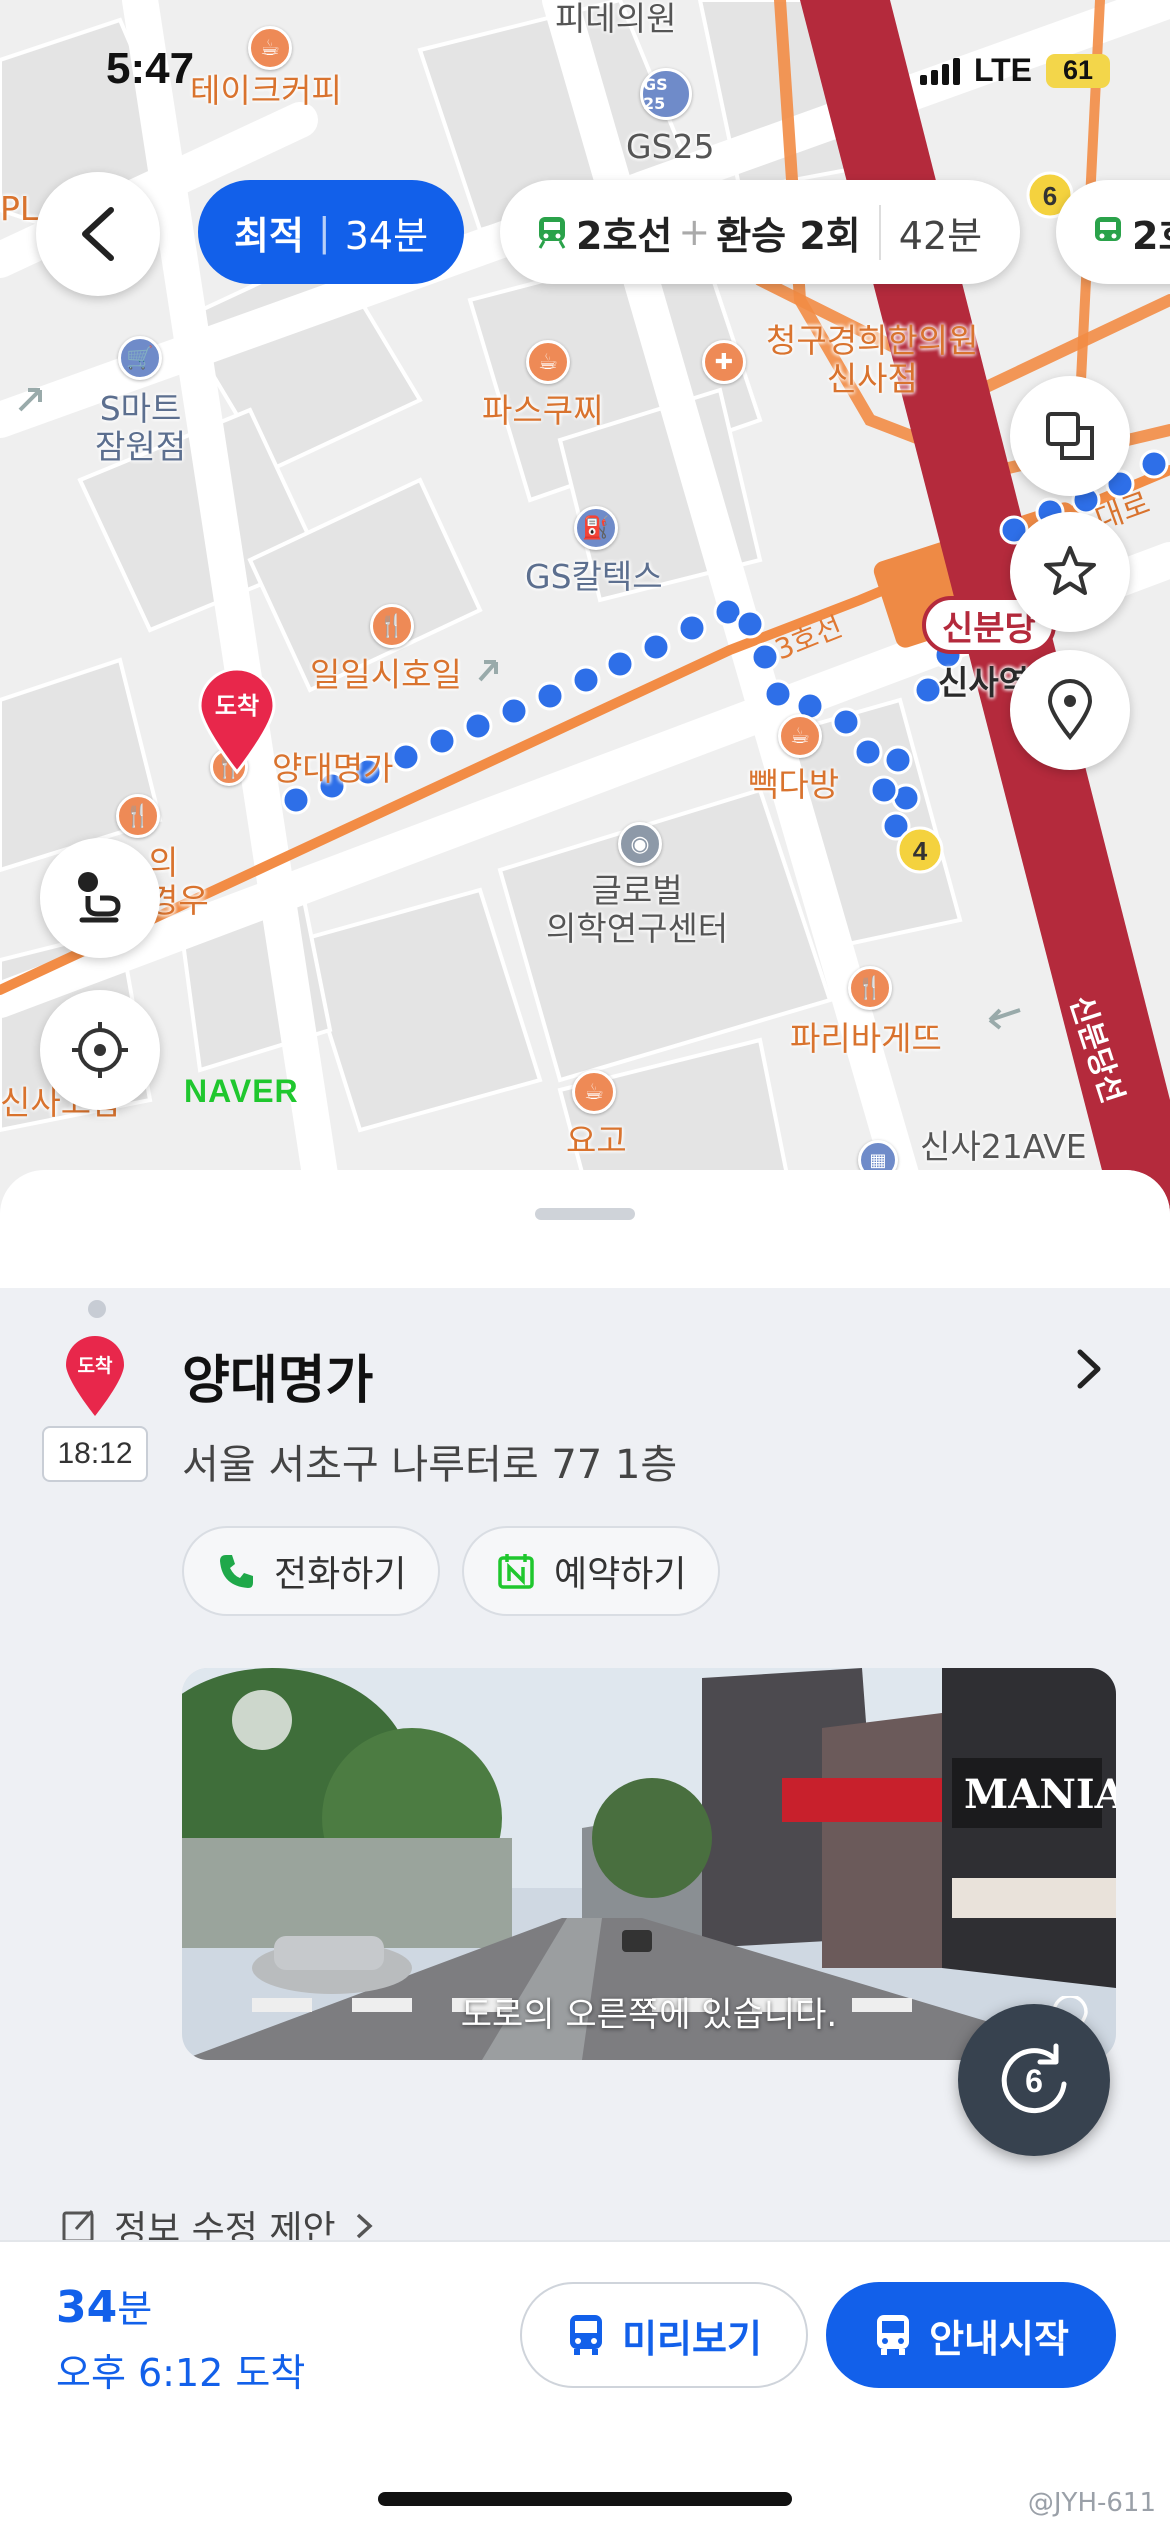 This screenshot has width=1170, height=2532. What do you see at coordinates (586, 2335) in the screenshot?
I see `bus-icon` at bounding box center [586, 2335].